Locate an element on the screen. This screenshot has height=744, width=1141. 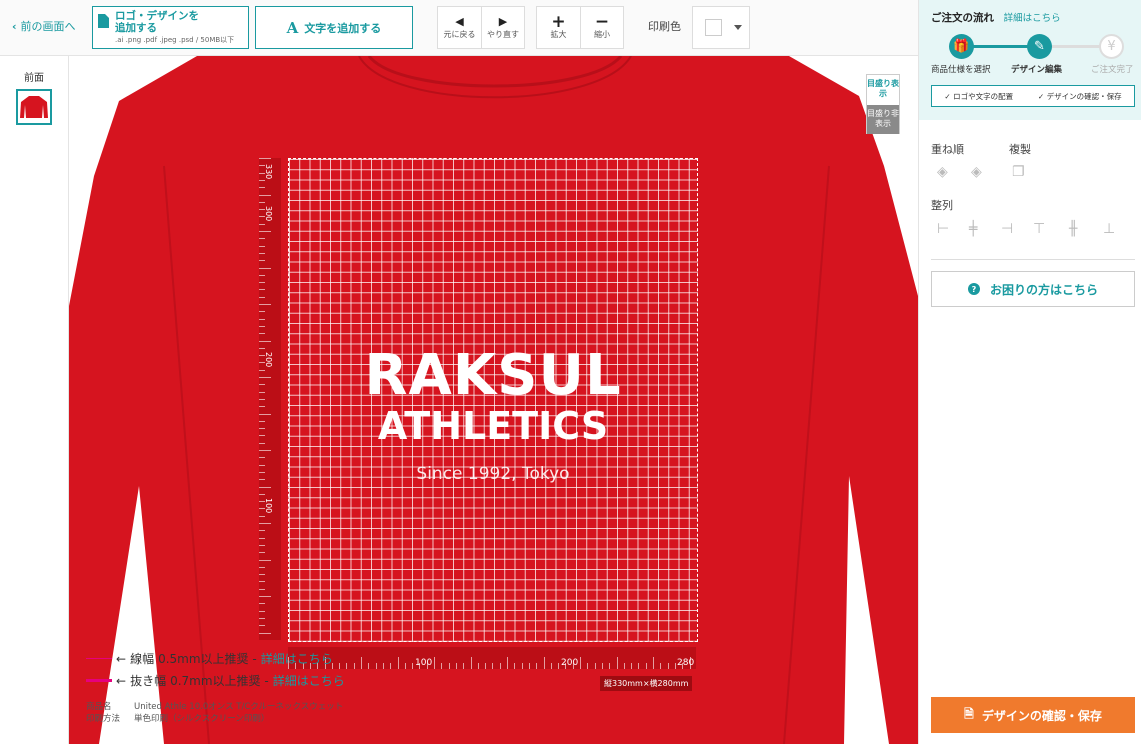
bring-forward-icon: ◈ is located at coordinates (942, 172).